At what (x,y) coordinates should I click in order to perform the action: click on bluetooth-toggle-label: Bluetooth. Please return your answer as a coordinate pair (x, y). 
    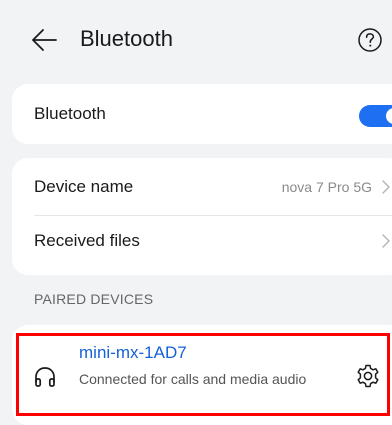
    Looking at the image, I should click on (70, 113).